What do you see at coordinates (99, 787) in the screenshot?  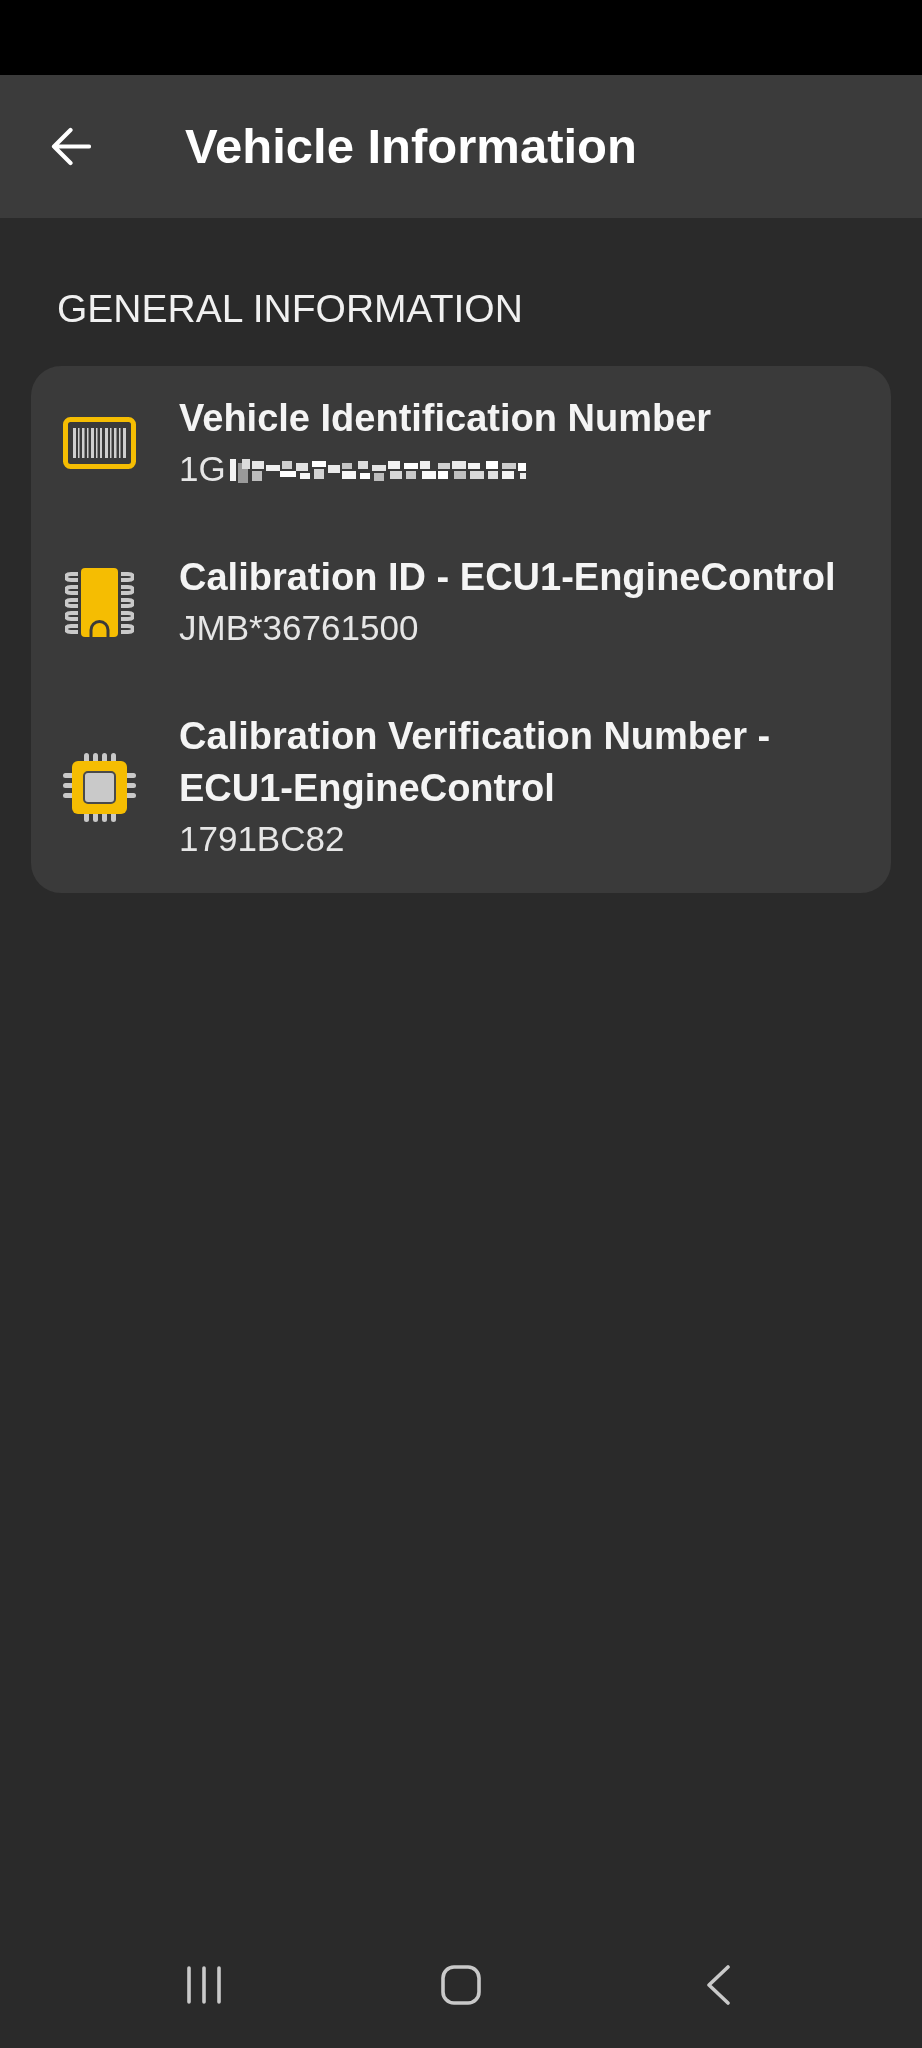 I see `processor-icon` at bounding box center [99, 787].